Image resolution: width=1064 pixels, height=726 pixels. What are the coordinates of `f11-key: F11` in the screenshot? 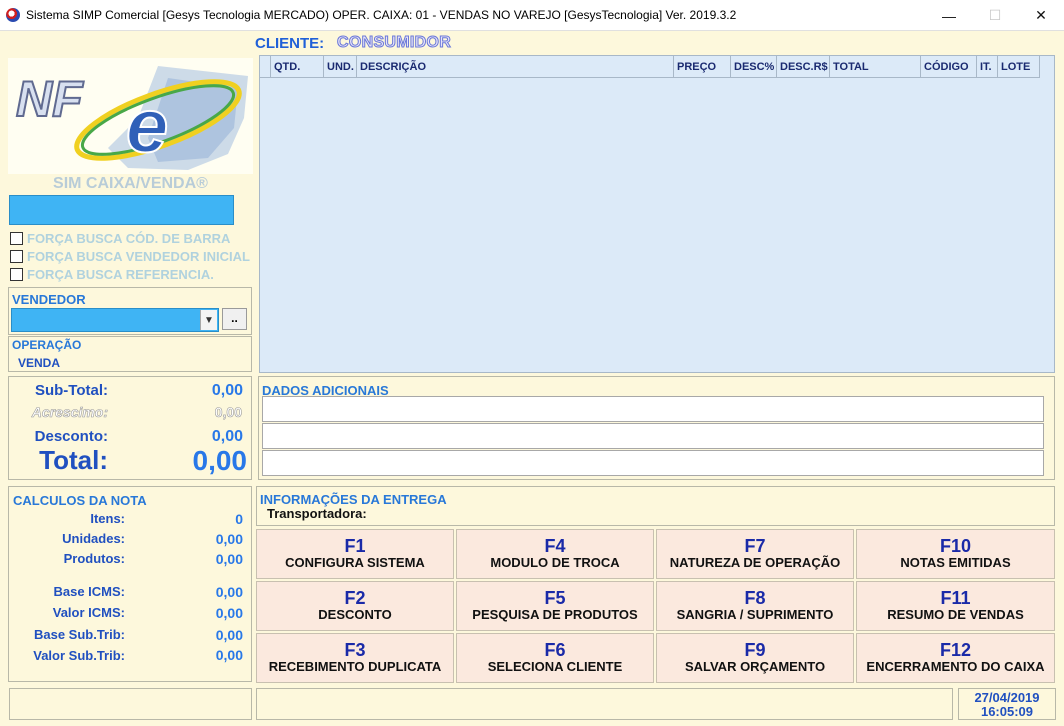 It's located at (955, 598).